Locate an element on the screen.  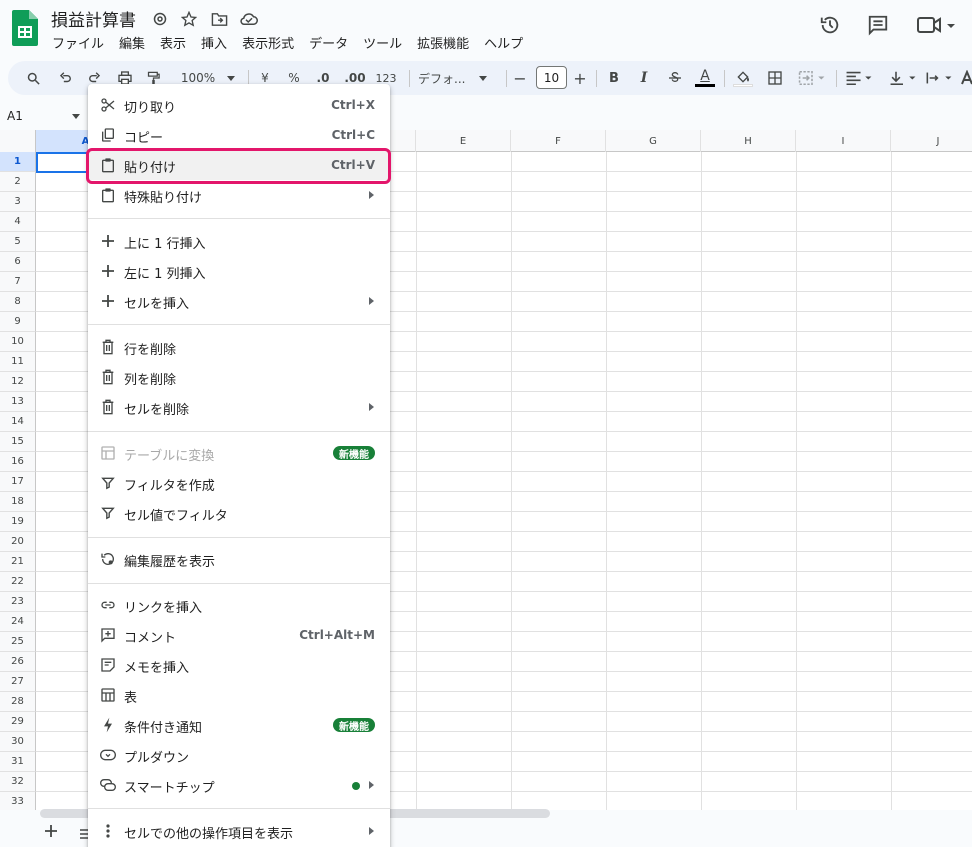
row-header-11: 11 is located at coordinates (18, 362).